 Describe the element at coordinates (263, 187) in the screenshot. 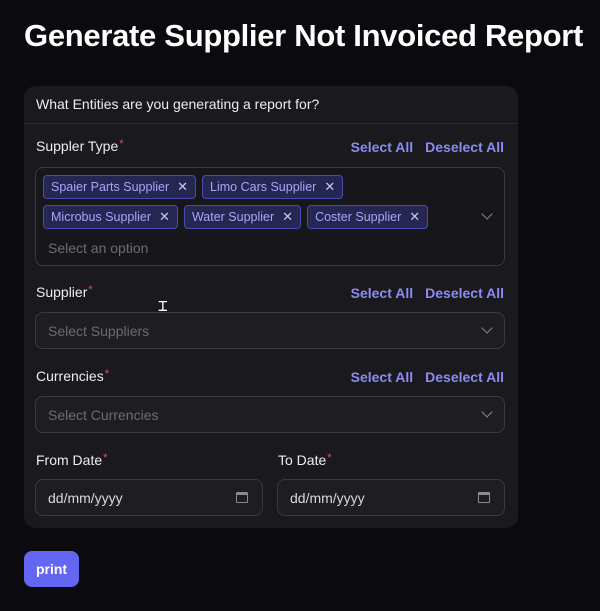

I see `chip-label: Limo Cars Supplier` at that location.